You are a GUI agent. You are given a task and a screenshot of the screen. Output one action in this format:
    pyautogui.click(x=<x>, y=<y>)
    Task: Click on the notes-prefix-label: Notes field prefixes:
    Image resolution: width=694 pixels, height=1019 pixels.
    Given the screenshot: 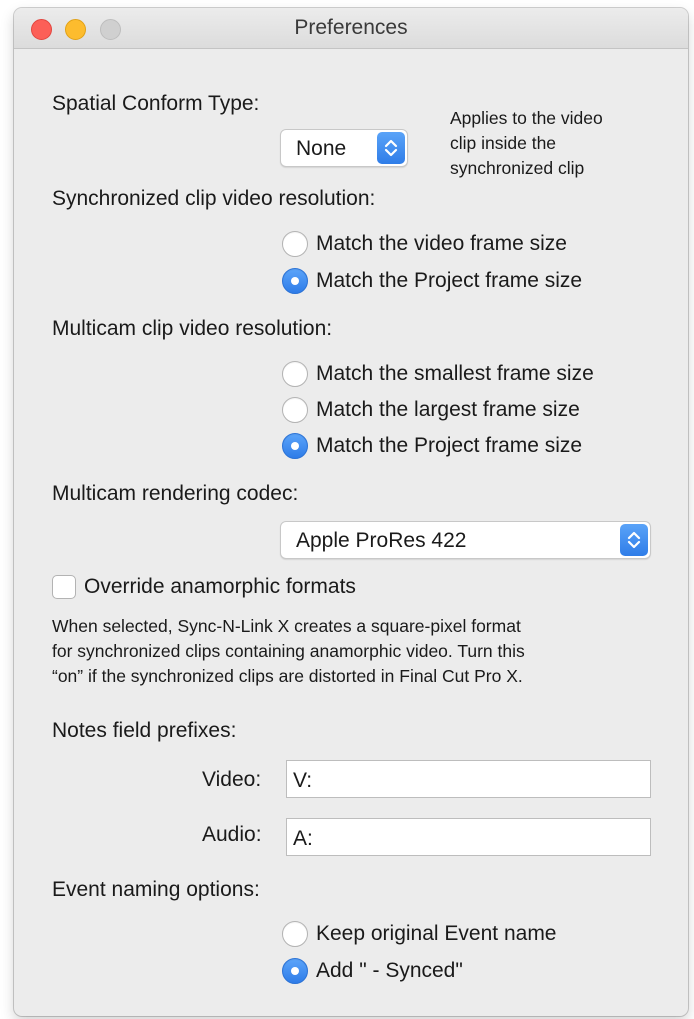 What is the action you would take?
    pyautogui.click(x=144, y=730)
    